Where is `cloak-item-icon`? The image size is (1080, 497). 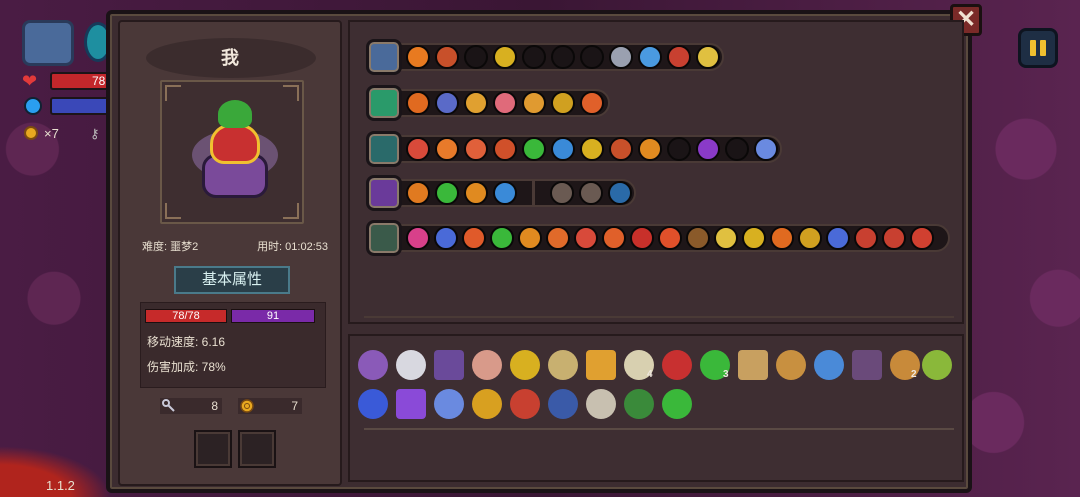 cloak-item-icon is located at coordinates (867, 365).